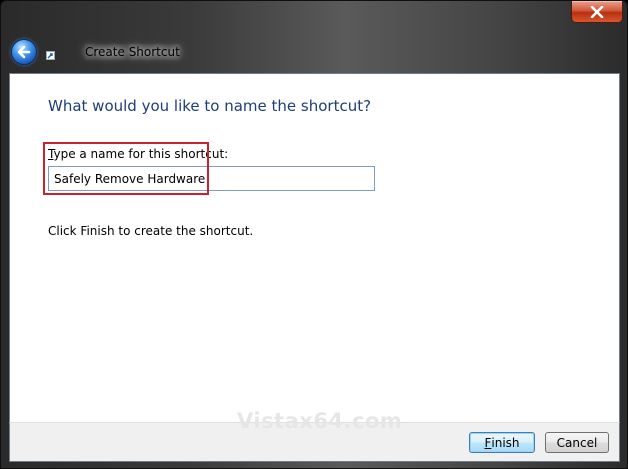 This screenshot has height=469, width=628. Describe the element at coordinates (141, 154) in the screenshot. I see `label-text: ype a name for this shortcut:` at that location.